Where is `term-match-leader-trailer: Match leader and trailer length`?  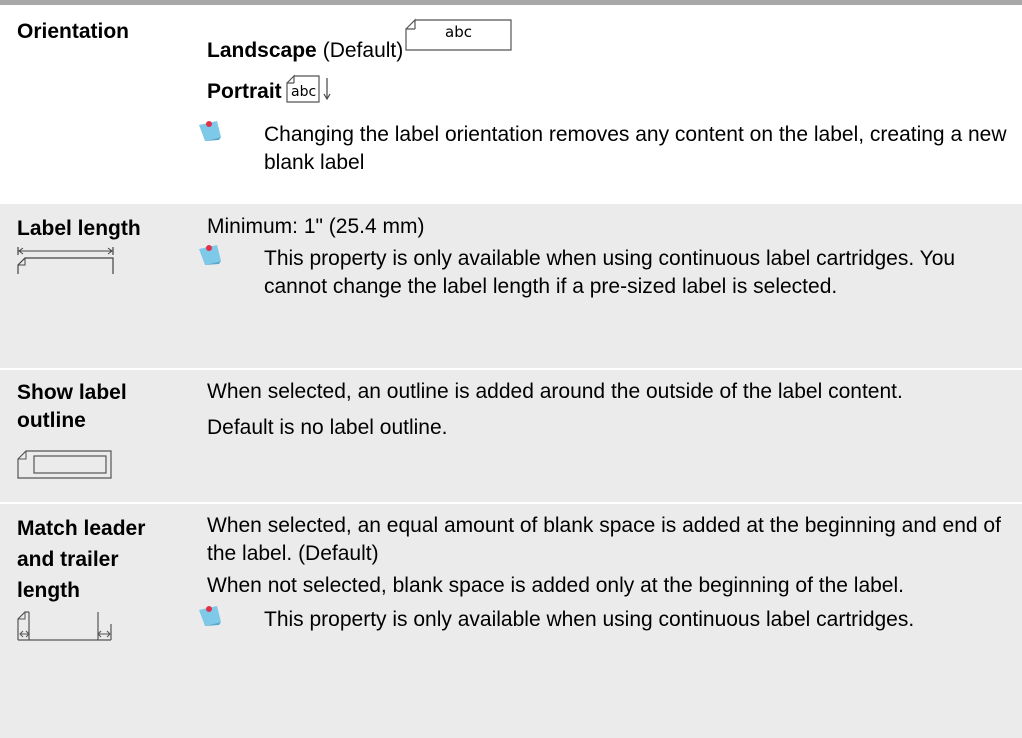 term-match-leader-trailer: Match leader and trailer length is located at coordinates (81, 559).